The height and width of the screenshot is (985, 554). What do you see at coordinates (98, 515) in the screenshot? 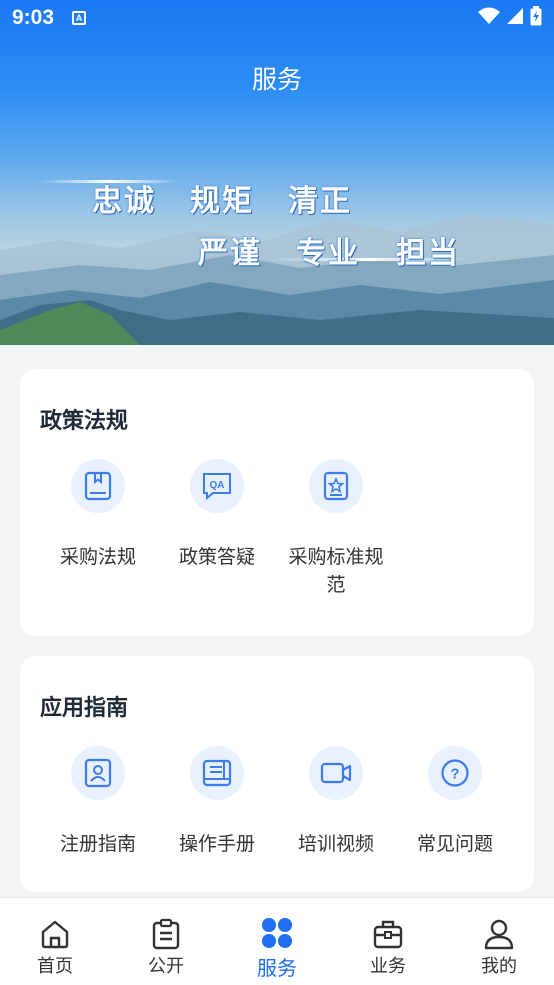
I see `procurement-regulations-button: 采购法规` at bounding box center [98, 515].